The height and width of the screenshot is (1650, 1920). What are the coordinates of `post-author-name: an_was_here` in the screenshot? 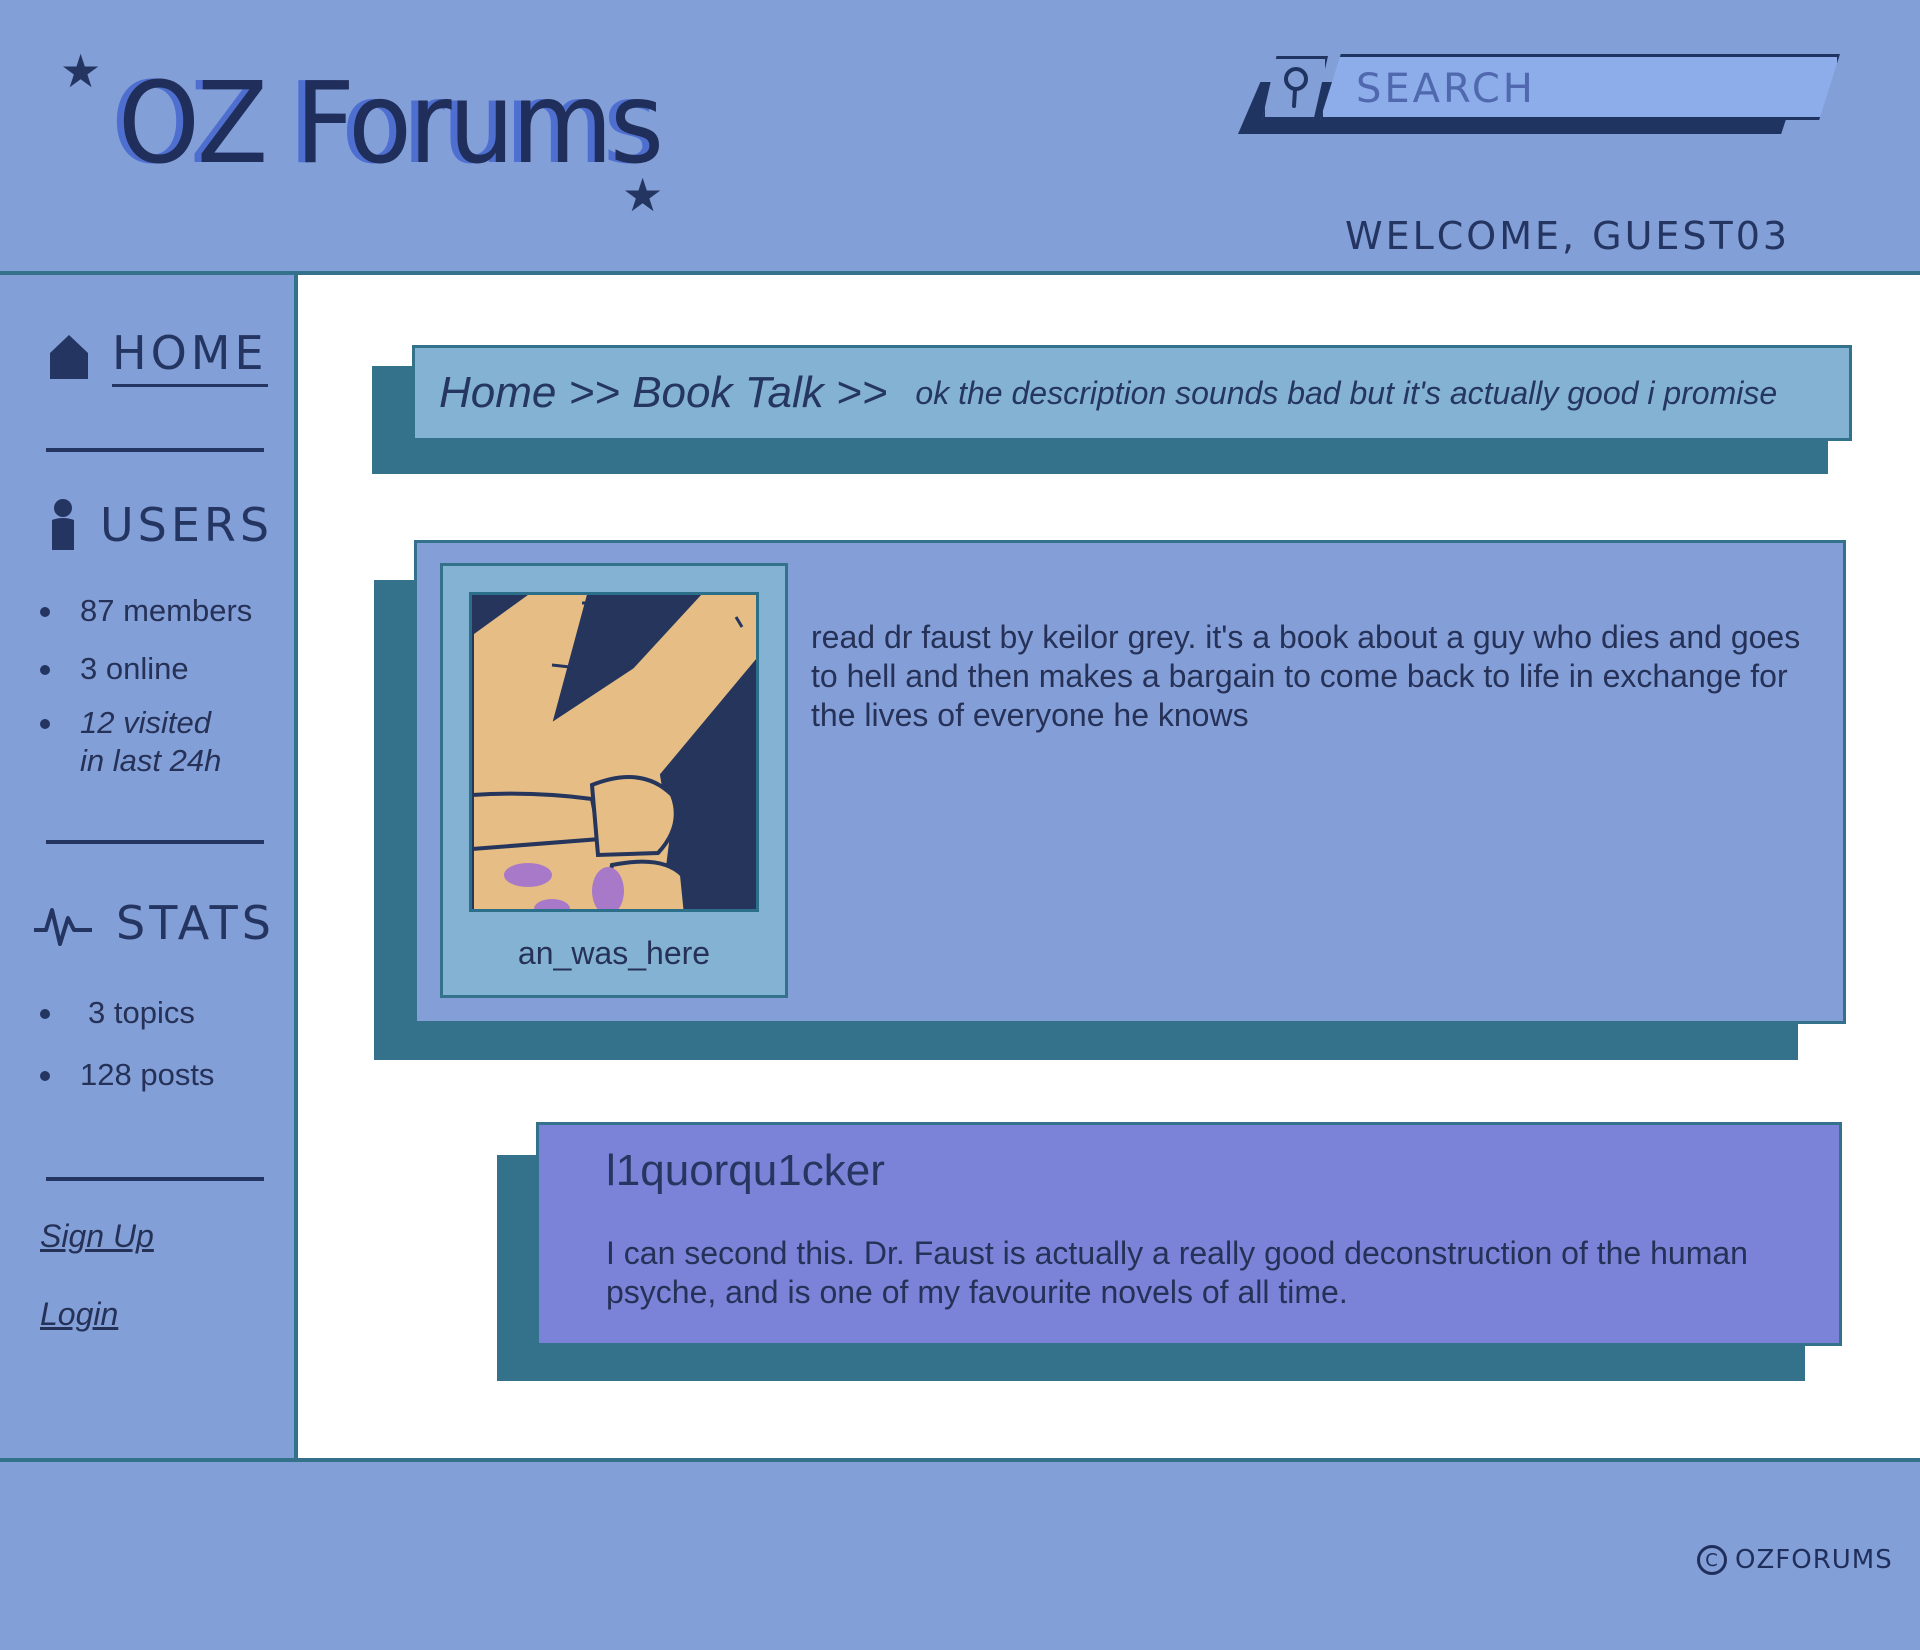 It's located at (614, 953).